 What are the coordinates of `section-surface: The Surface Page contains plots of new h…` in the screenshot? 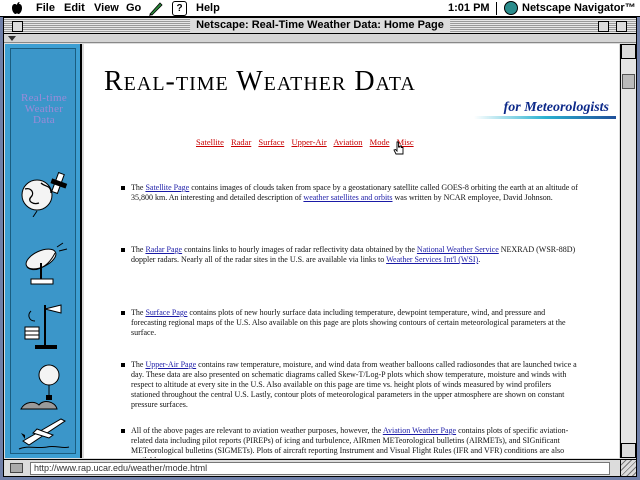 It's located at (351, 323).